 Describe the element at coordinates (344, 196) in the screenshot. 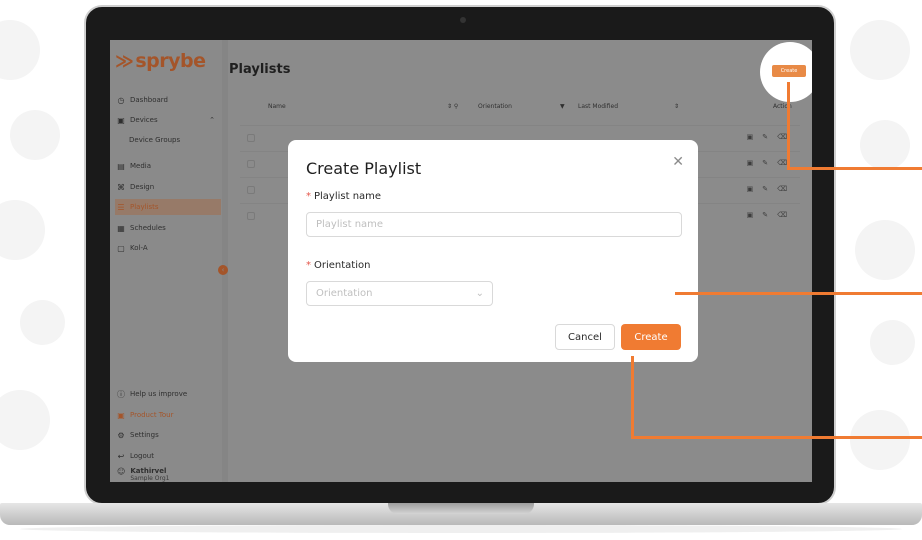

I see `playlist-name-label: * Playlist name` at that location.